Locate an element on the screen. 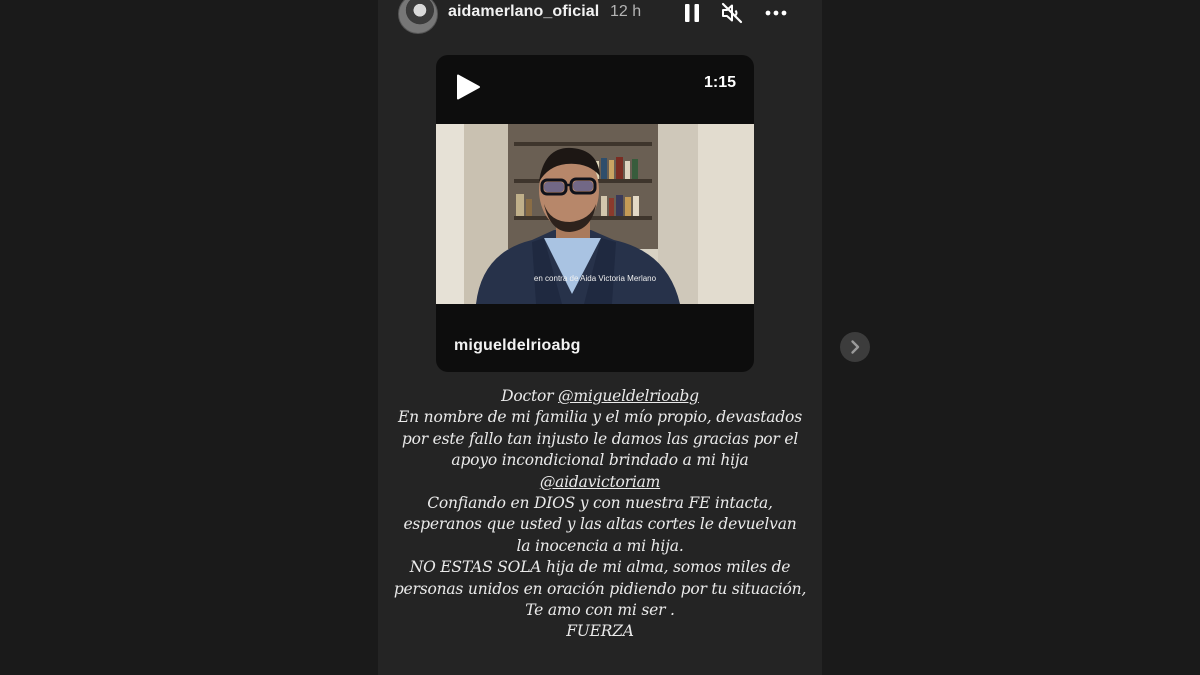  caption-line: Doctor @migueldelrioabg is located at coordinates (600, 396).